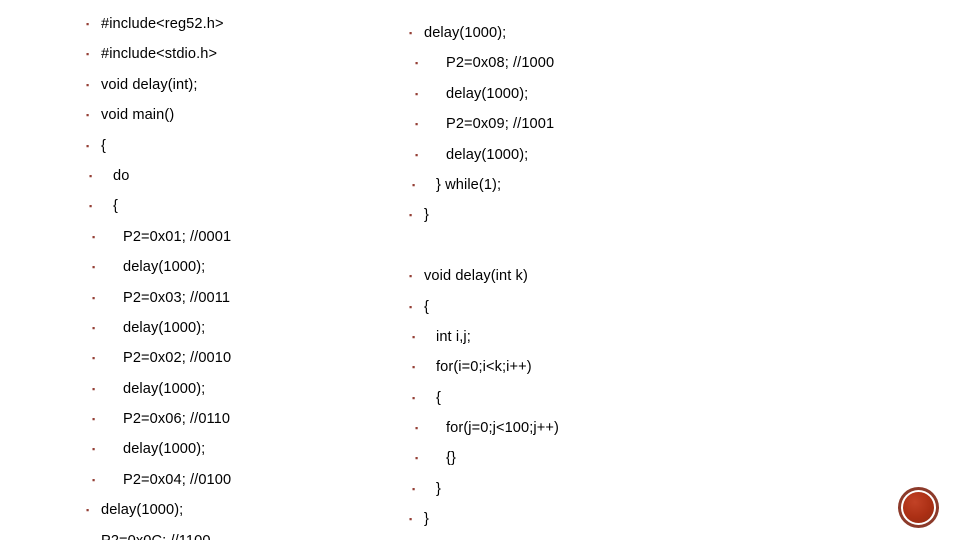  Describe the element at coordinates (569, 367) in the screenshot. I see `code-line: for(i=0;i<k;i++)` at that location.